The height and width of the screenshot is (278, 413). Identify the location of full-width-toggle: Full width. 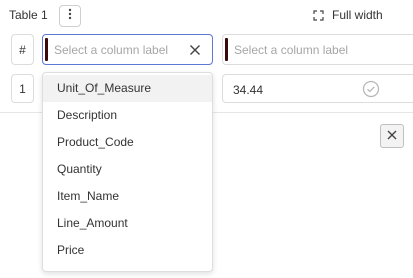
(348, 15).